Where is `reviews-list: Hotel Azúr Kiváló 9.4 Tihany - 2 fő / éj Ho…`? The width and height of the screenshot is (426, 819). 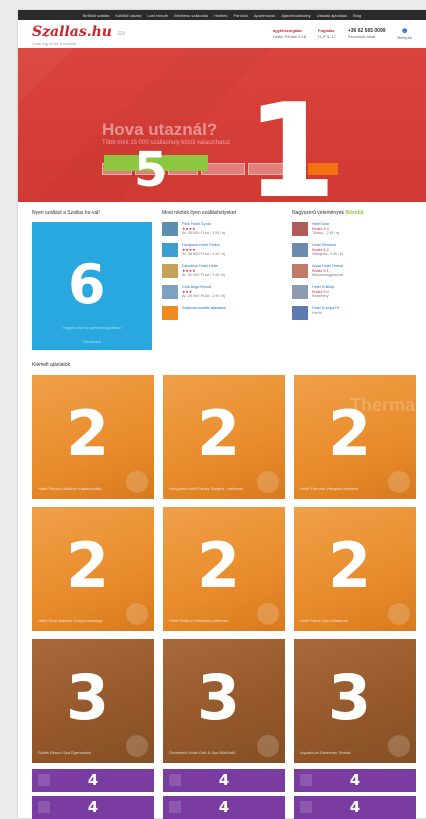
reviews-list: Hotel Azúr Kiváló 9.4 Tihany - 2 fő / éj Ho… is located at coordinates (352, 272).